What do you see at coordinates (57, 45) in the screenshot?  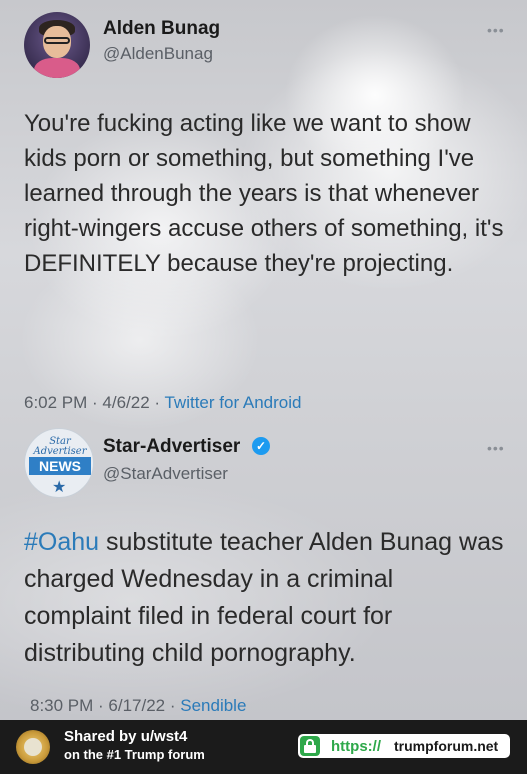 I see `avatar-alden-bunag` at bounding box center [57, 45].